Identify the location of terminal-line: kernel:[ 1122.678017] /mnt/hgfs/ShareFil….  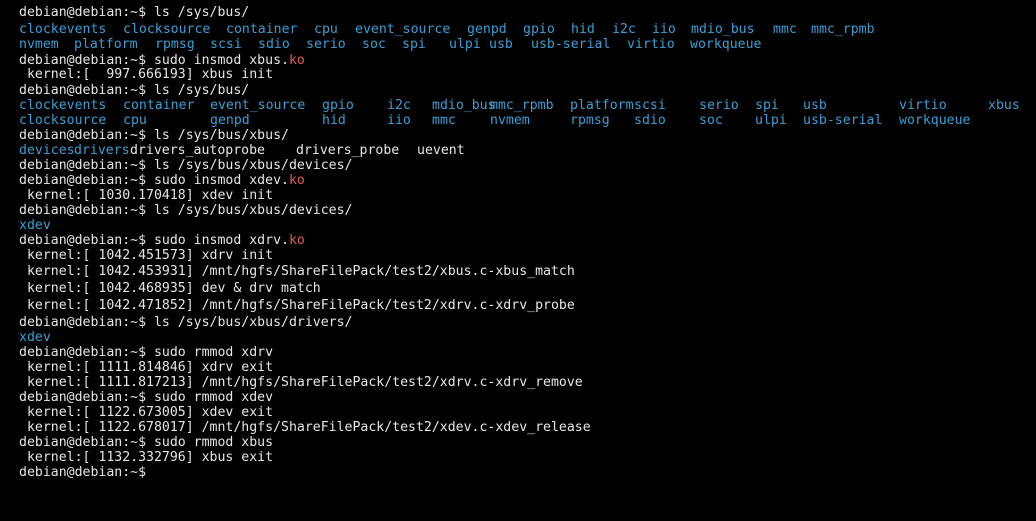
(305, 427).